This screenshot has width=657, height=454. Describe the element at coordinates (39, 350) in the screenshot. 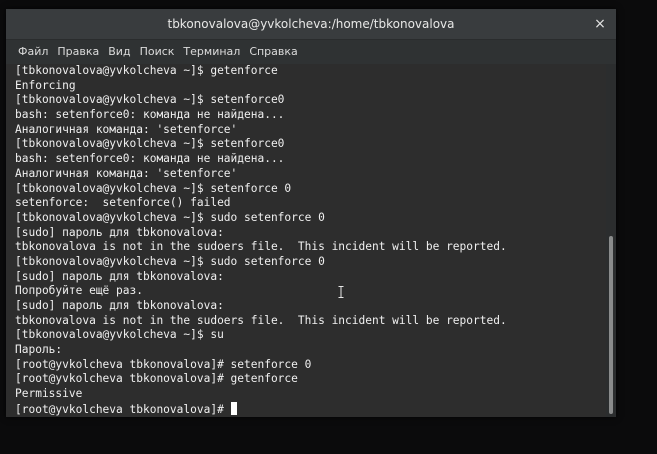

I see `terminal-line: Пароль:` at that location.